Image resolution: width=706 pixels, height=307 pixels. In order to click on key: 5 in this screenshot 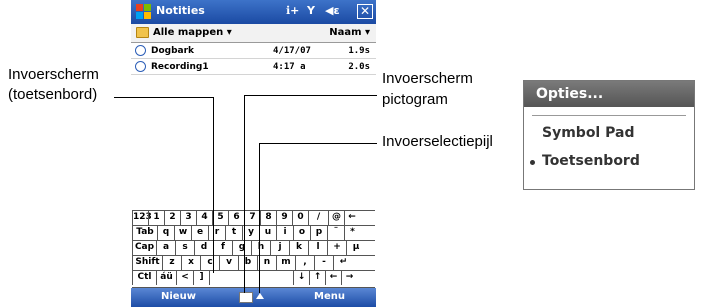, I will do `click(220, 218)`.